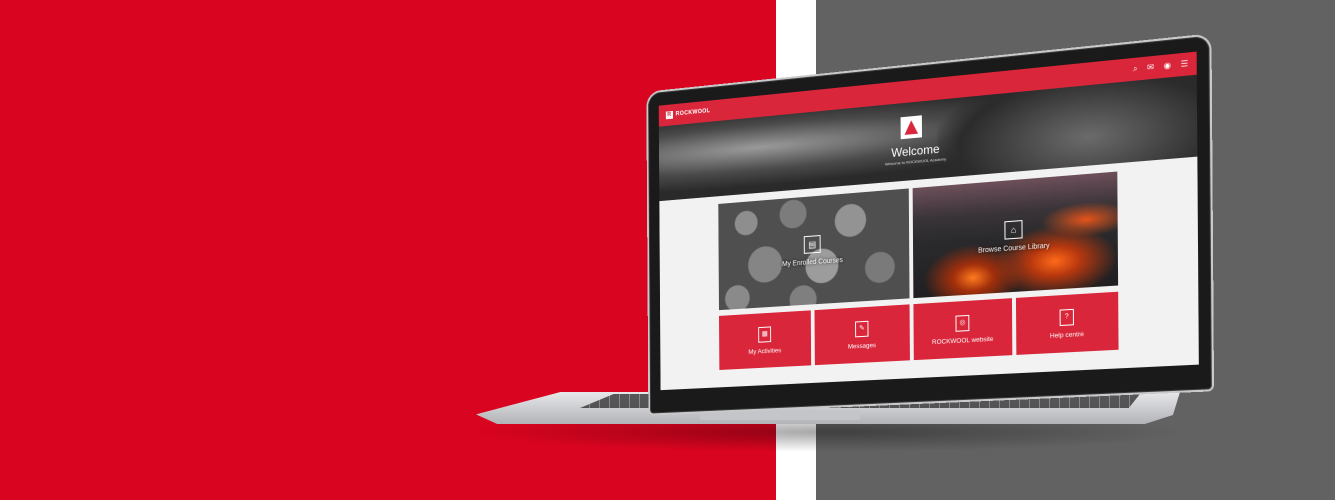 This screenshot has height=500, width=1335. Describe the element at coordinates (862, 346) in the screenshot. I see `messages-label: Messages` at that location.